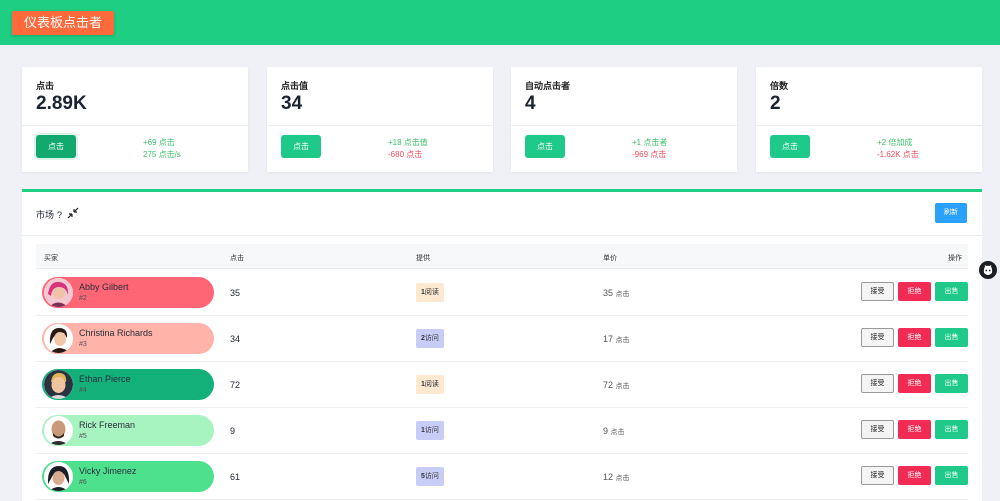 The image size is (1000, 501). Describe the element at coordinates (83, 436) in the screenshot. I see `buyer-id: #5` at that location.